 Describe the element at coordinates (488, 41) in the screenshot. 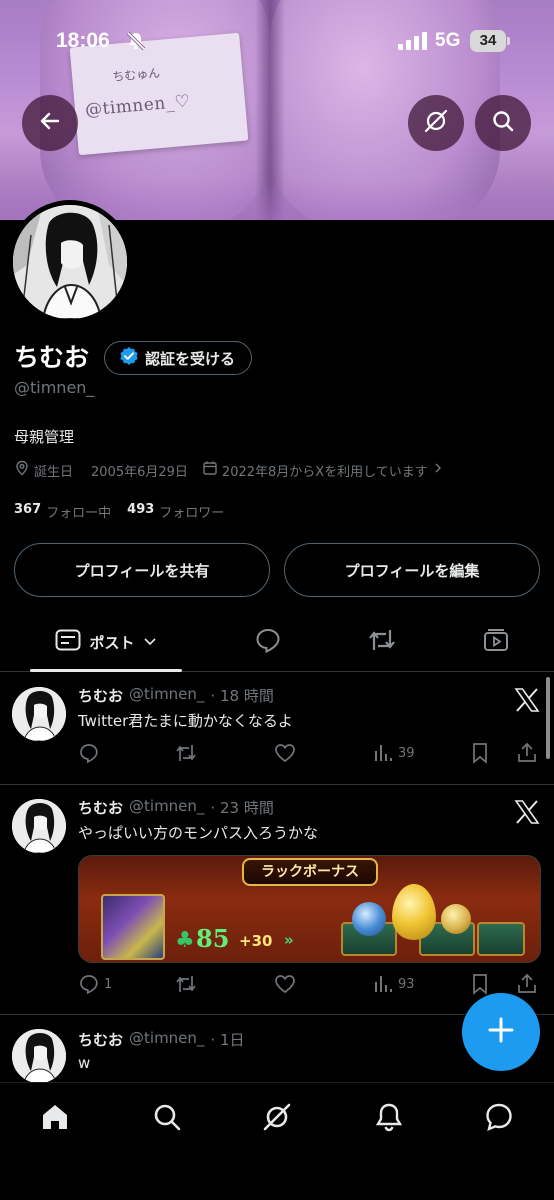

I see `battery-icon: 34` at that location.